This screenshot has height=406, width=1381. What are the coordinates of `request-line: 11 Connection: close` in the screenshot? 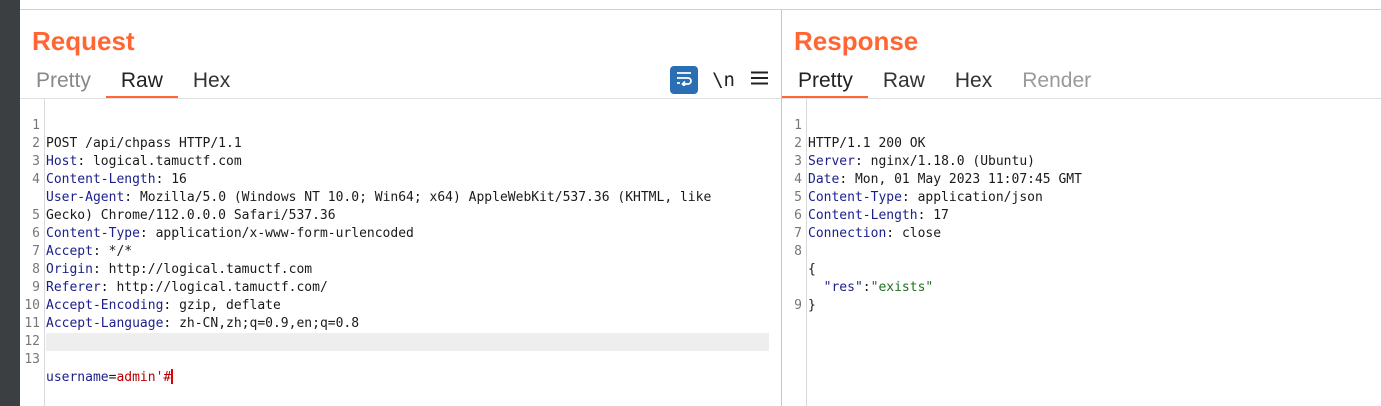 It's located at (400, 323).